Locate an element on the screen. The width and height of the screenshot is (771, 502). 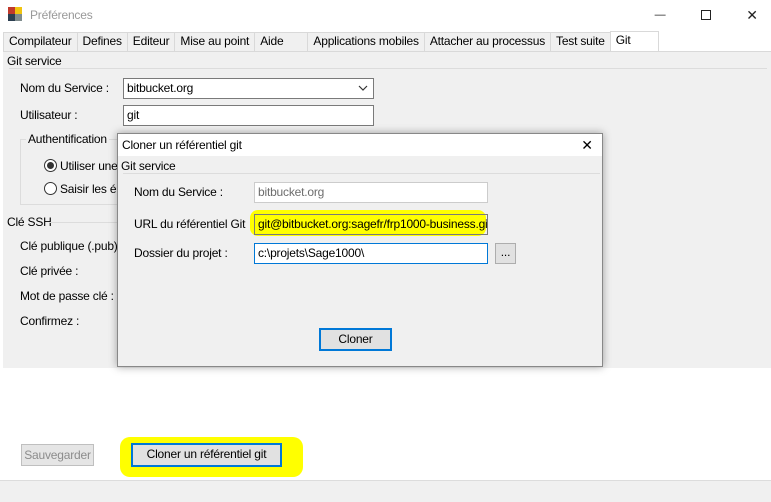
dialog-titlebar: Cloner un référentiel git ✕ is located at coordinates (360, 145).